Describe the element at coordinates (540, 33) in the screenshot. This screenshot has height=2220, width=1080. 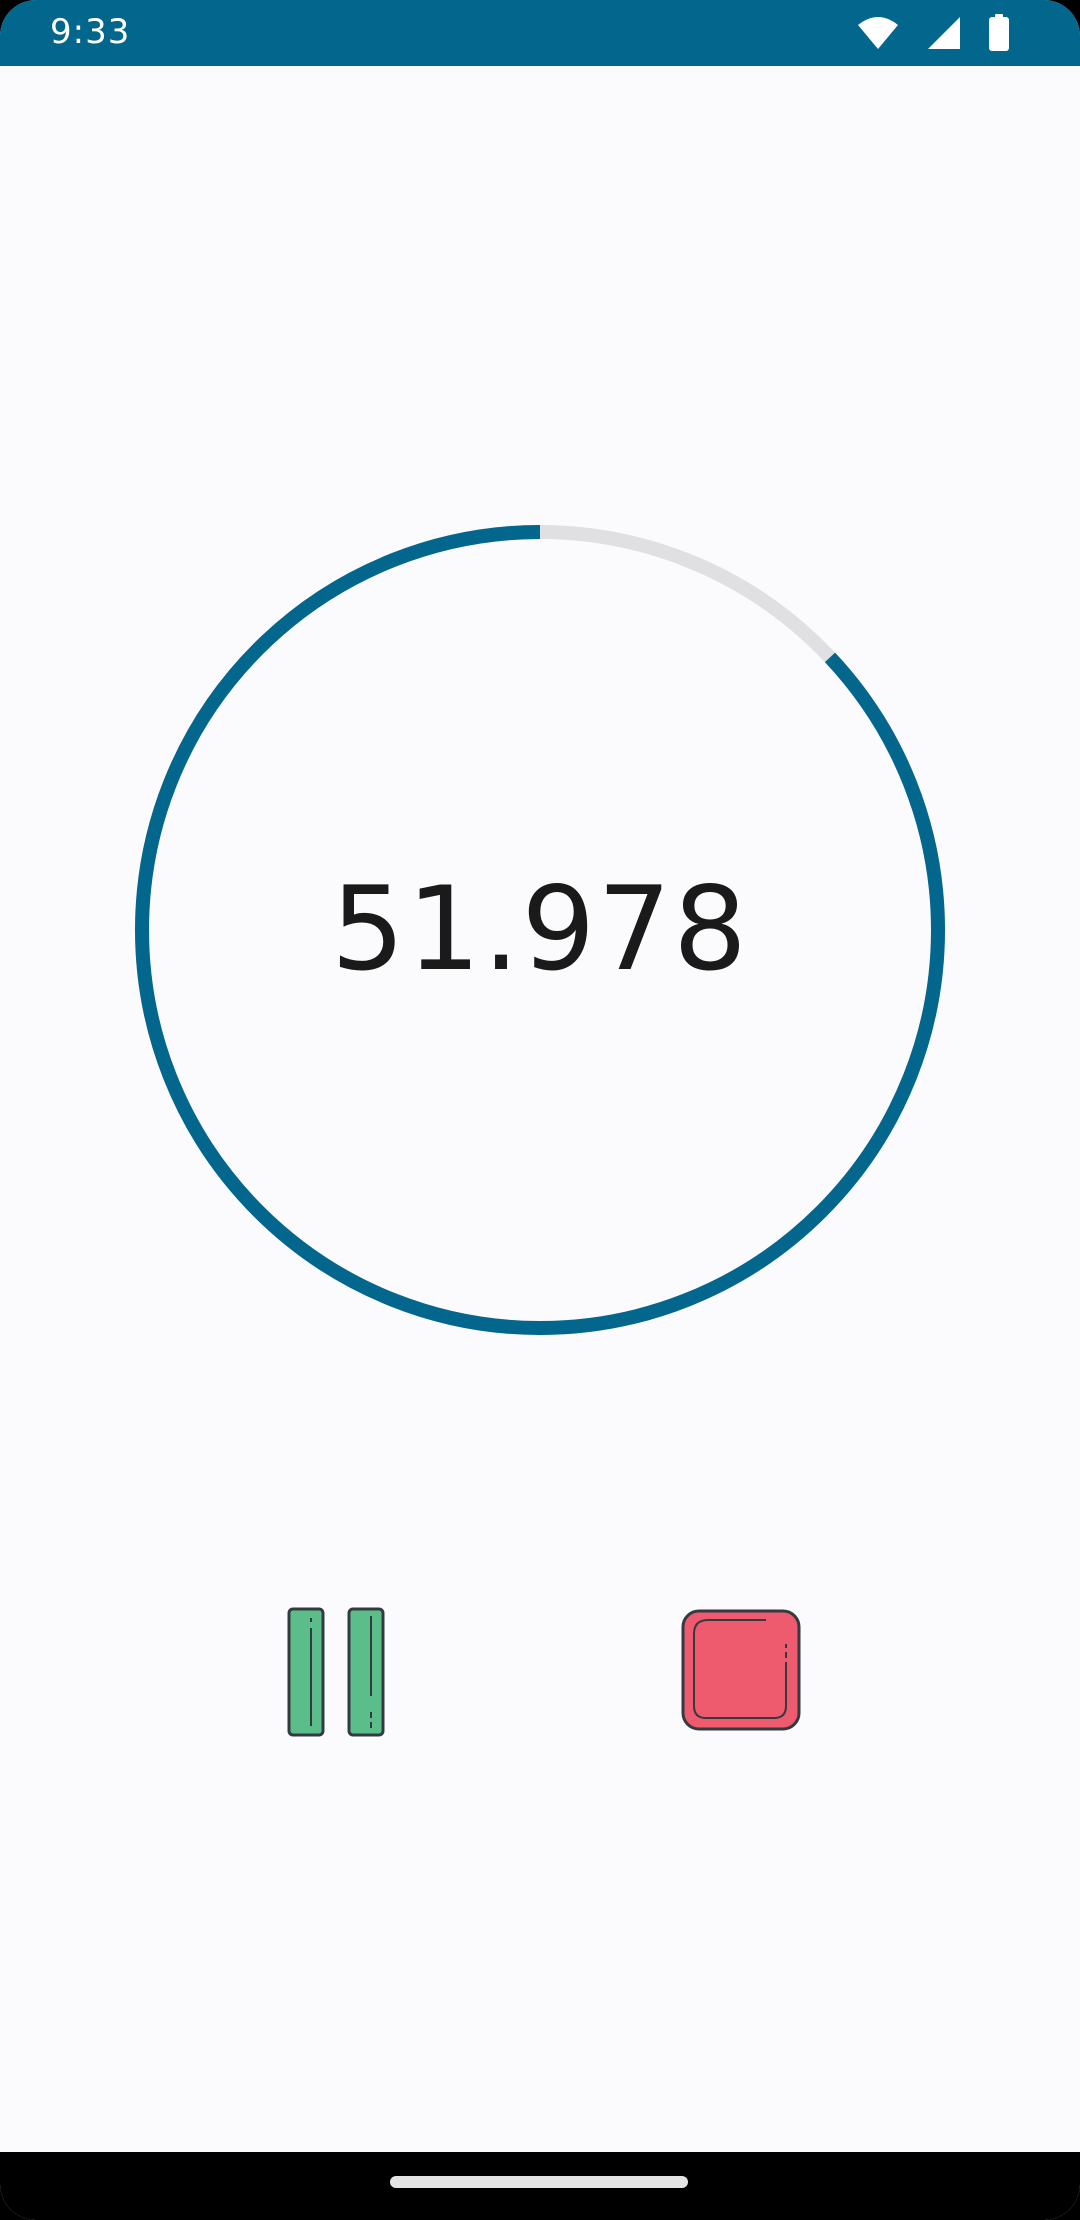
I see `status-bar: 9:33` at that location.